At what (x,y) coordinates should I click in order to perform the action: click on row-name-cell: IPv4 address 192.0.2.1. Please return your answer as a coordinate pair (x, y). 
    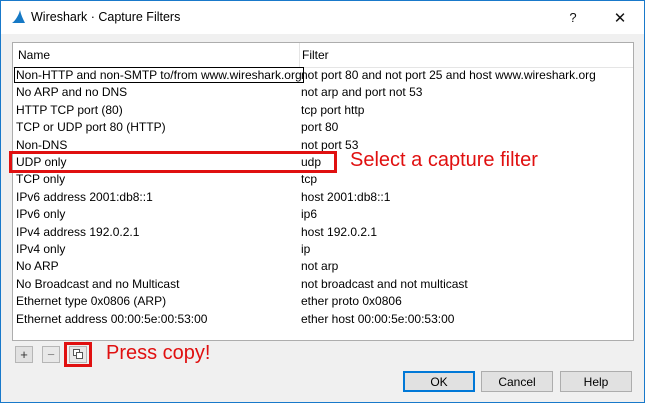
    Looking at the image, I should click on (78, 231).